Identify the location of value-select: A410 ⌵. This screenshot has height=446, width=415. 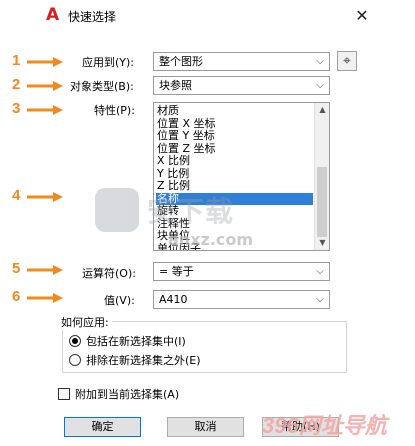
(241, 299).